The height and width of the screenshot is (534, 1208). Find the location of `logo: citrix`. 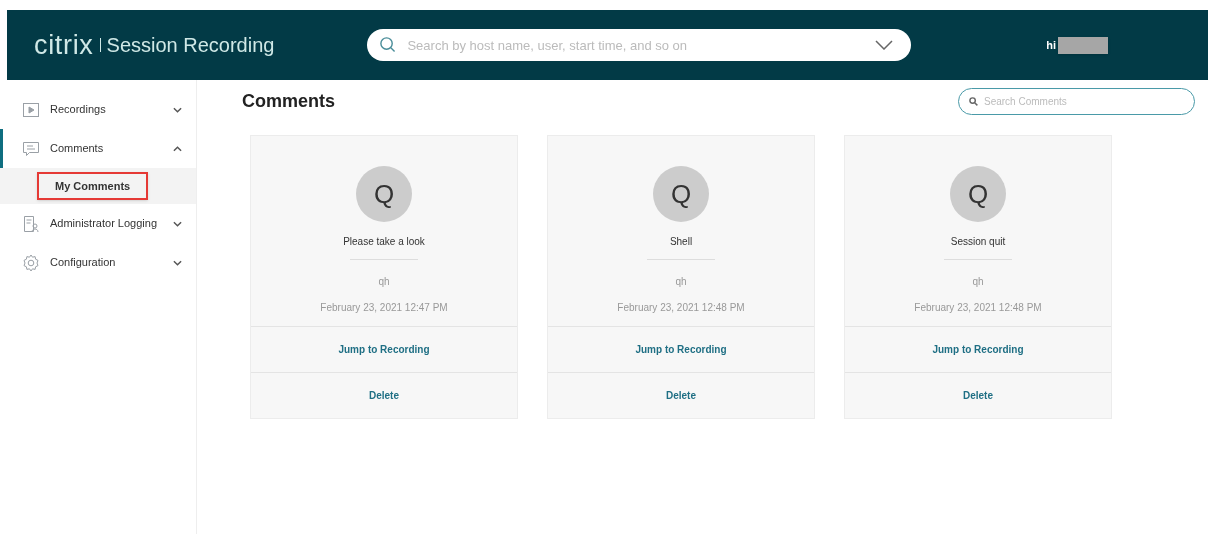

logo: citrix is located at coordinates (64, 45).